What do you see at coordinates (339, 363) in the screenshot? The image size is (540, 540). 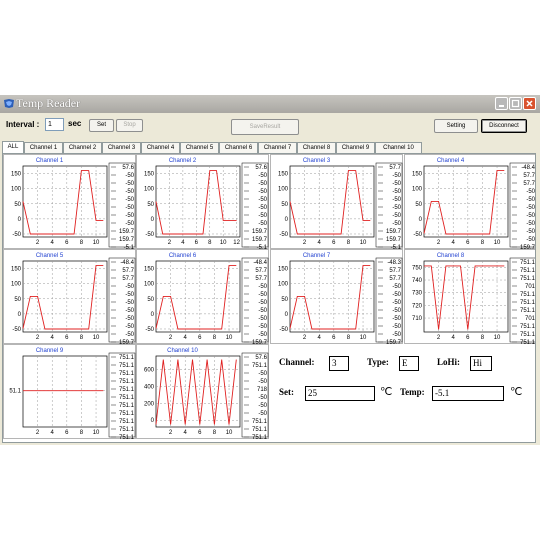 I see `channel-field: 3` at bounding box center [339, 363].